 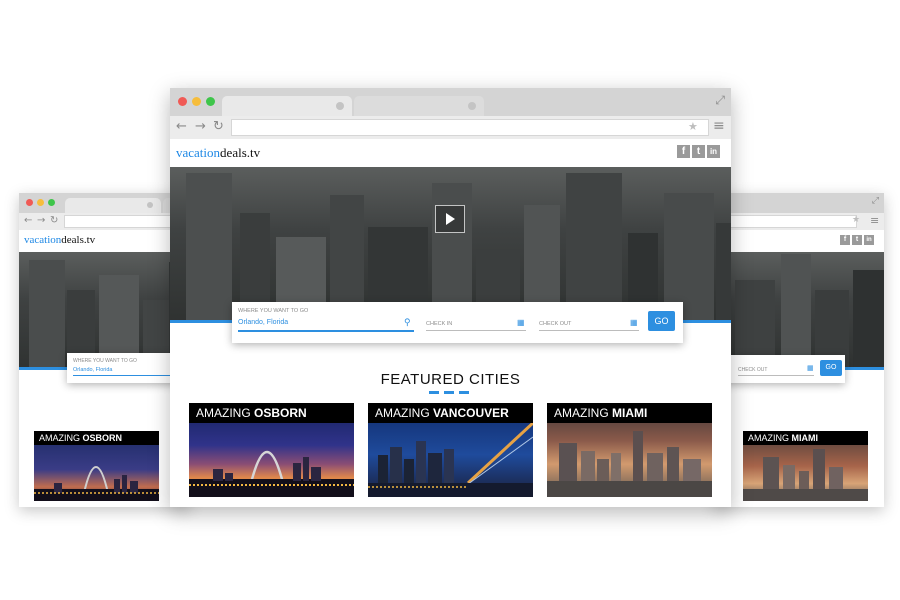 I want to click on search-icon: ⚲, so click(x=407, y=322).